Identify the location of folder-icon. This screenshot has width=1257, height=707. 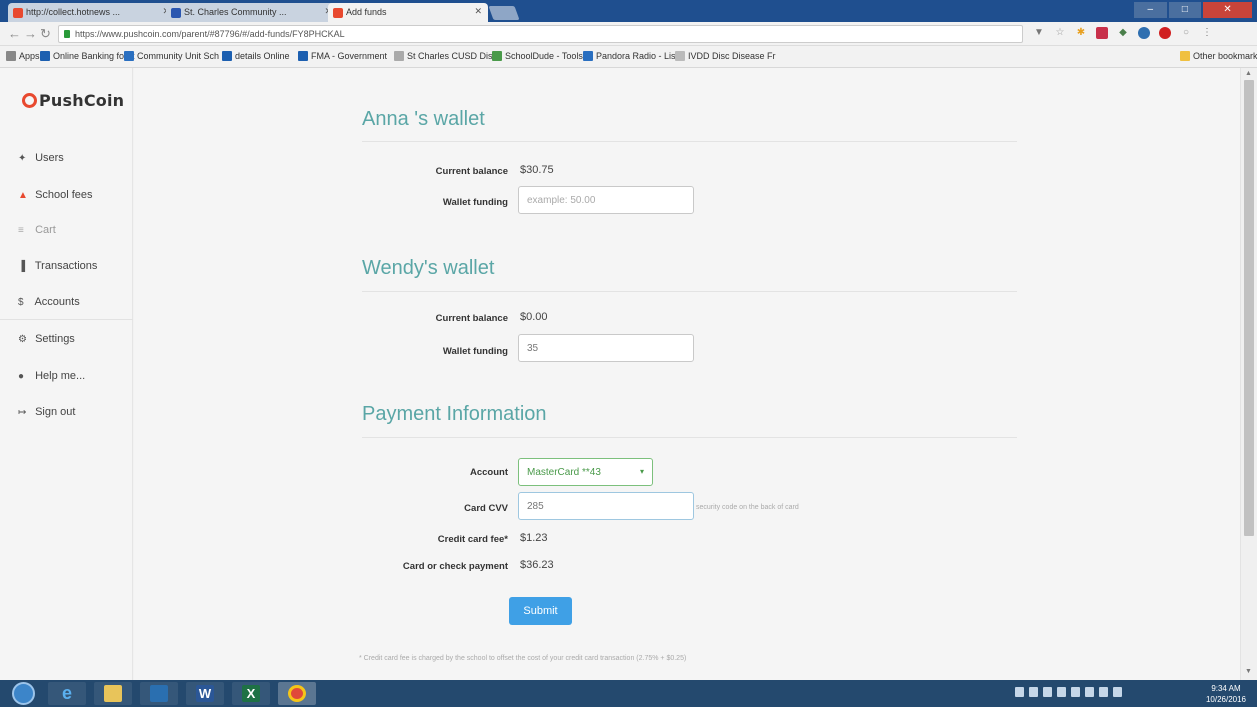
(1185, 56).